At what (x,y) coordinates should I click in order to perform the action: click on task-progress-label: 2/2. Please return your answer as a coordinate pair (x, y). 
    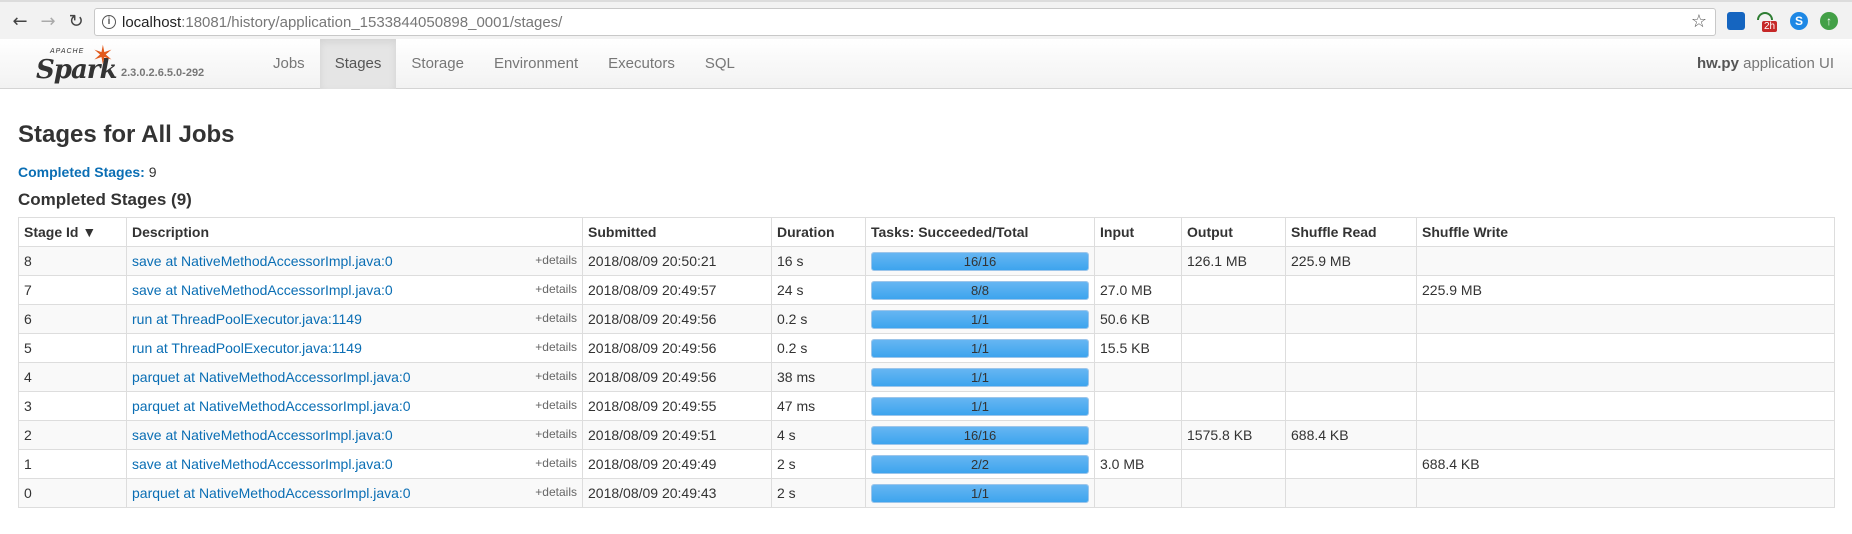
    Looking at the image, I should click on (980, 464).